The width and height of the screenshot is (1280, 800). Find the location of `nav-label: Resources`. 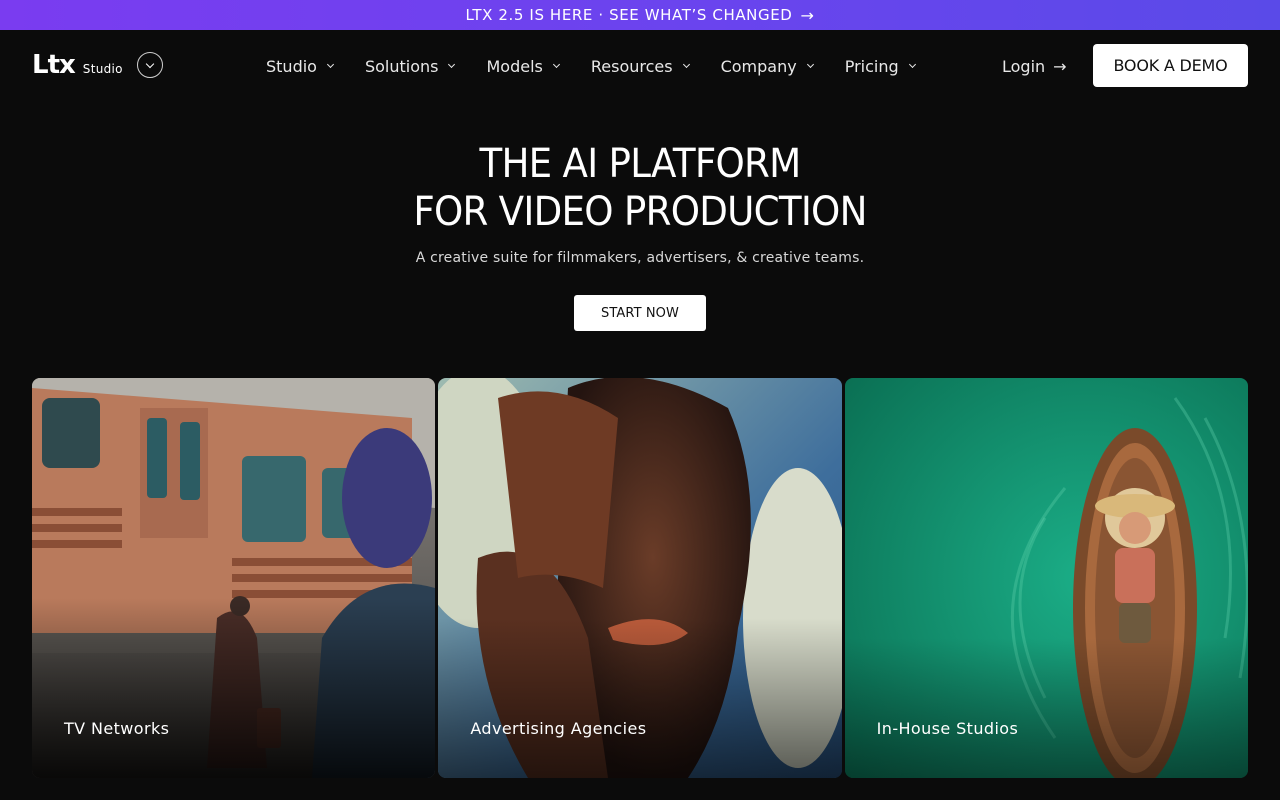

nav-label: Resources is located at coordinates (631, 66).